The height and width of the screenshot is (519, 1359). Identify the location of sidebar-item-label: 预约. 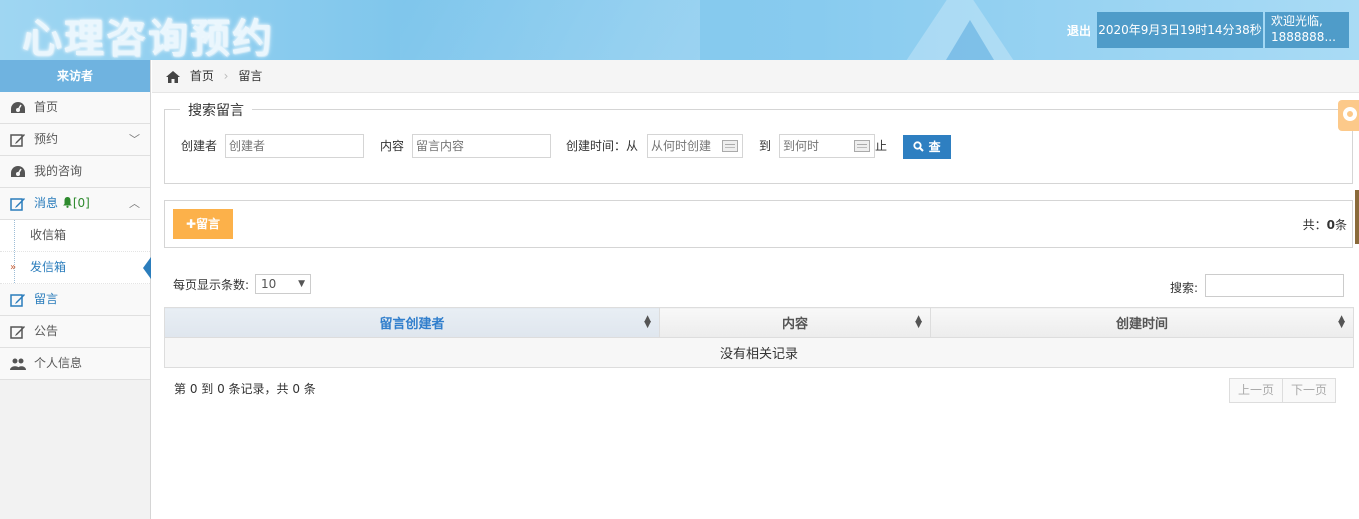
(46, 139).